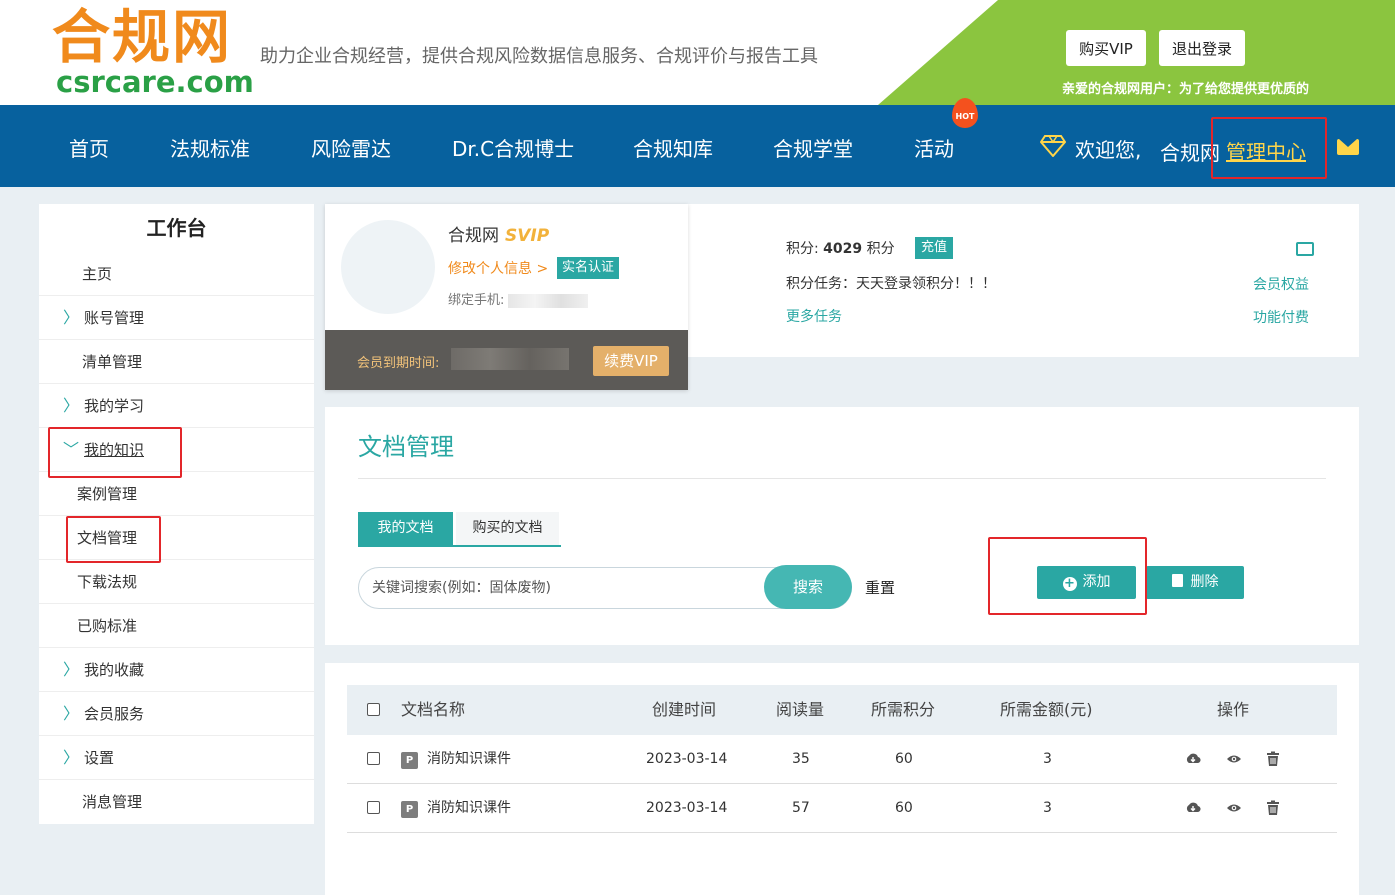 The width and height of the screenshot is (1395, 895). Describe the element at coordinates (631, 361) in the screenshot. I see `renew-vip-button: 续费VIP` at that location.